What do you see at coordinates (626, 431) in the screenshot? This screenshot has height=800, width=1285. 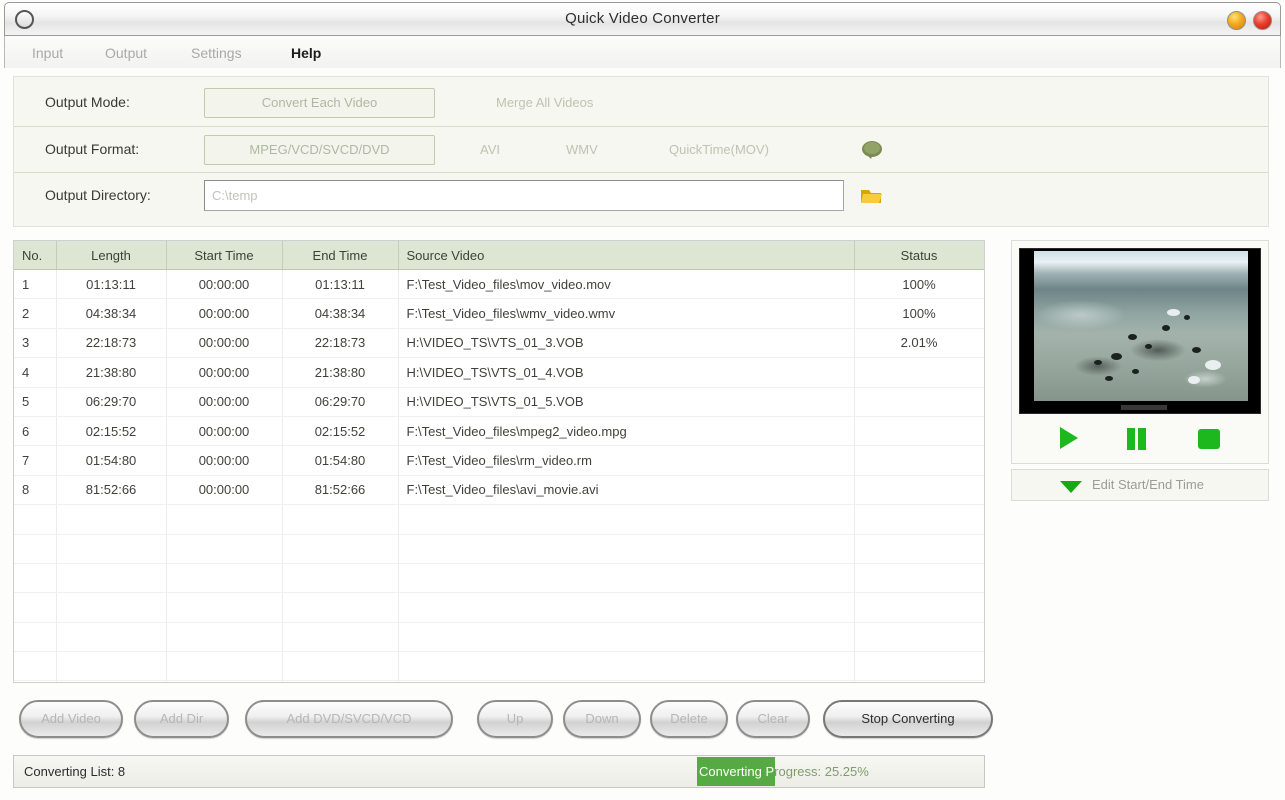 I see `table-cell-source: F:\Test_Video_files\mpeg2_video.mpg` at bounding box center [626, 431].